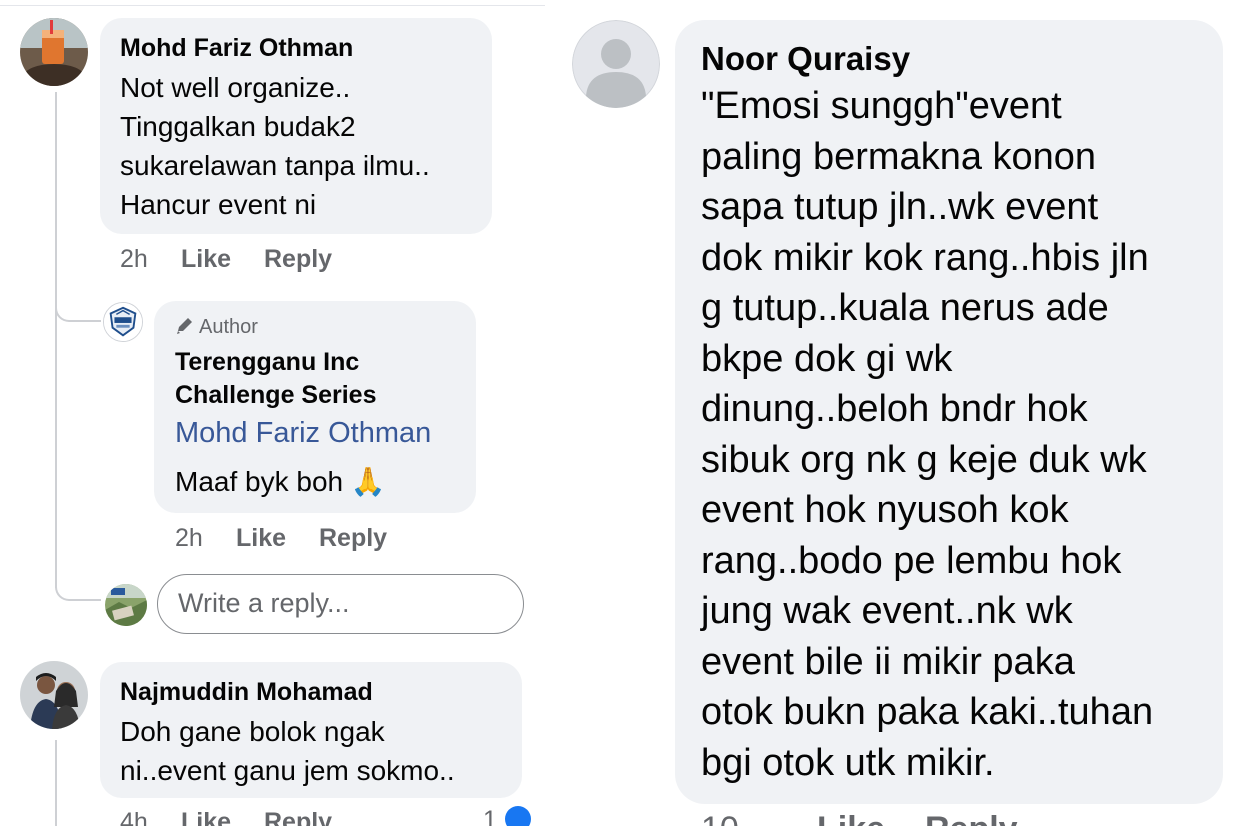 Image resolution: width=1240 pixels, height=826 pixels. What do you see at coordinates (805, 59) in the screenshot?
I see `comment-author: Noor Quraisy` at bounding box center [805, 59].